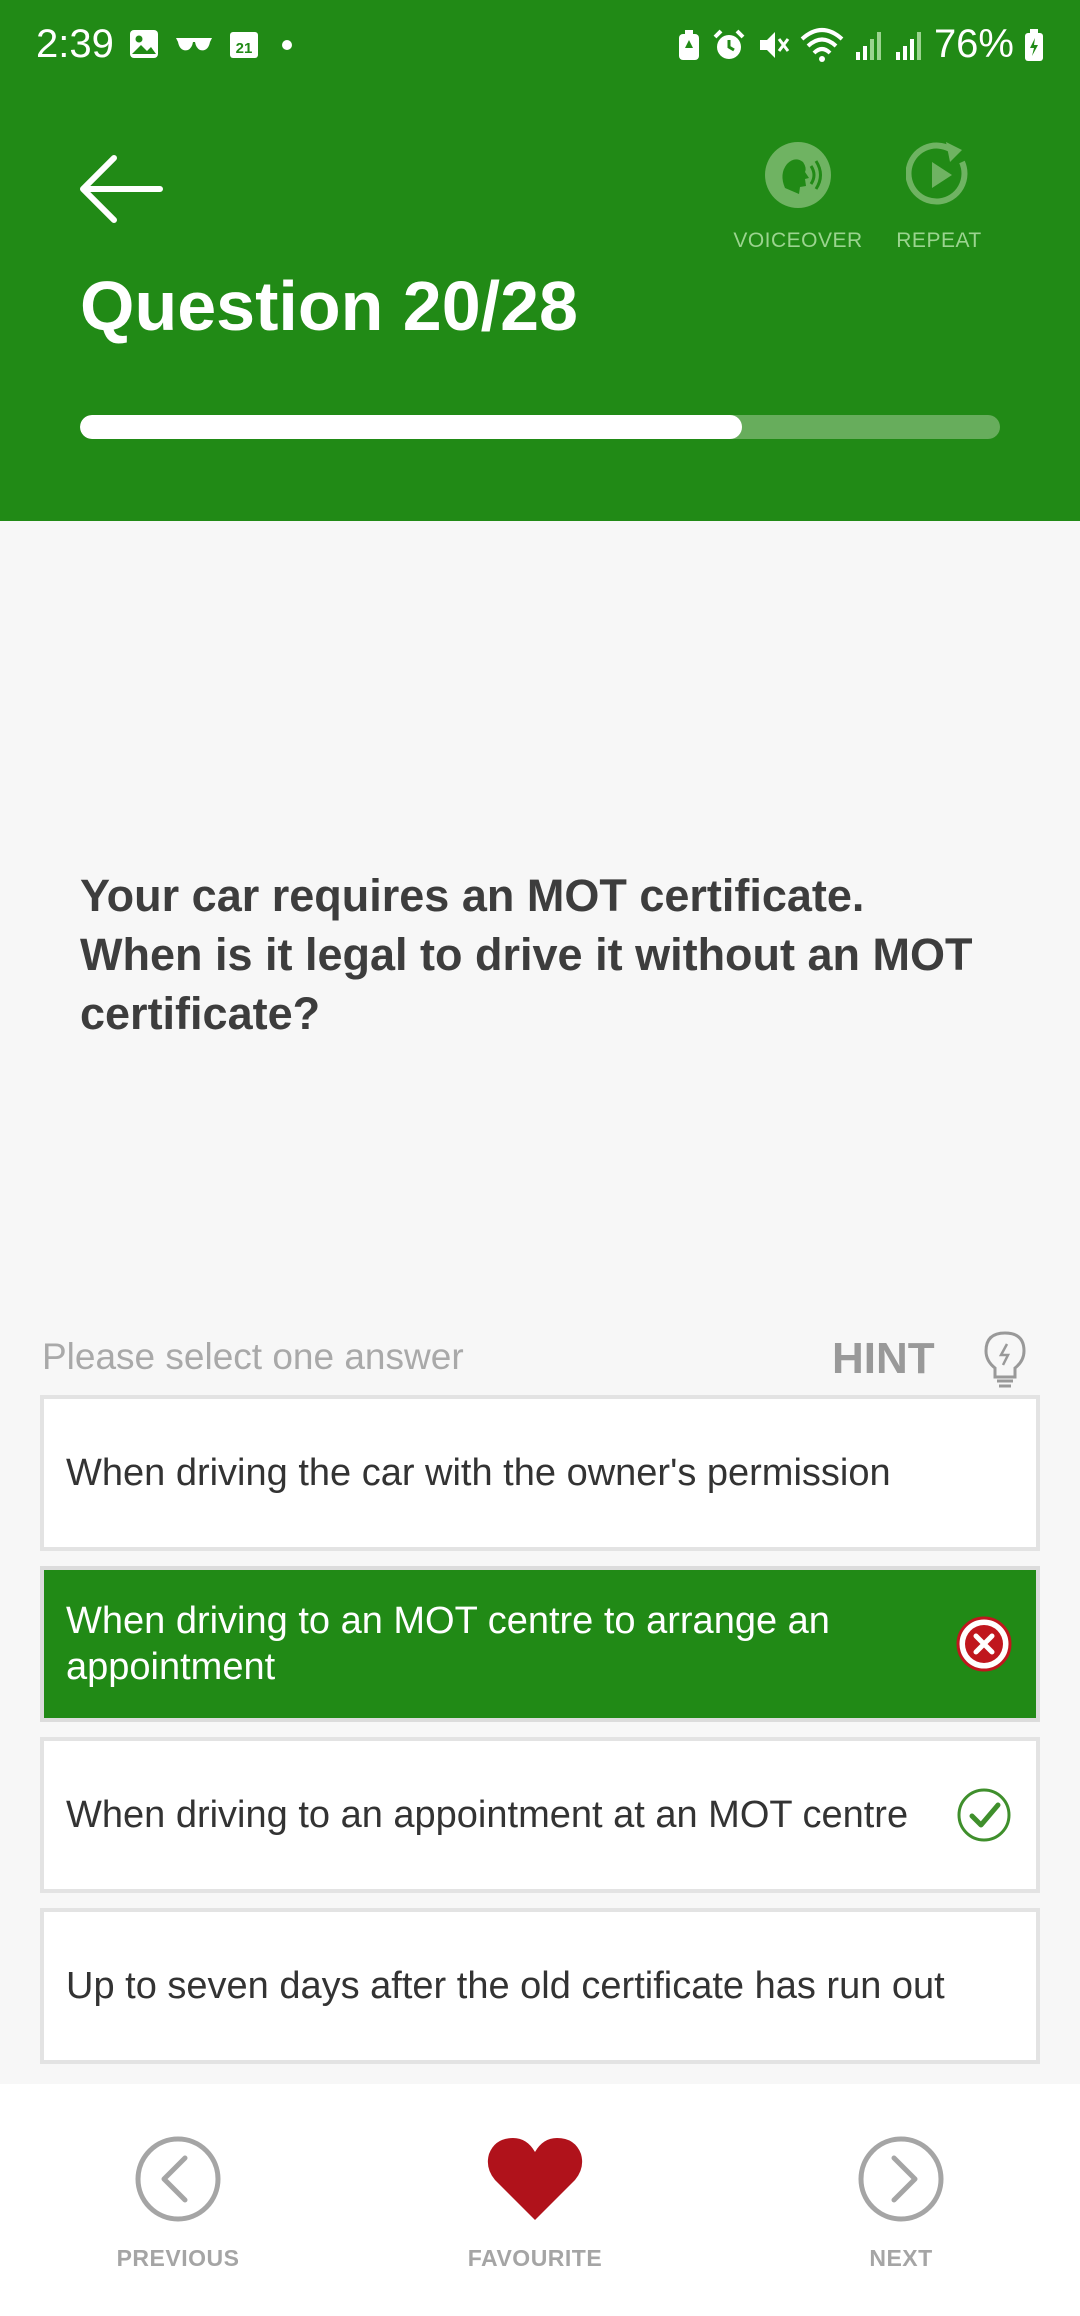  Describe the element at coordinates (901, 2179) in the screenshot. I see `chevron-right-icon` at that location.